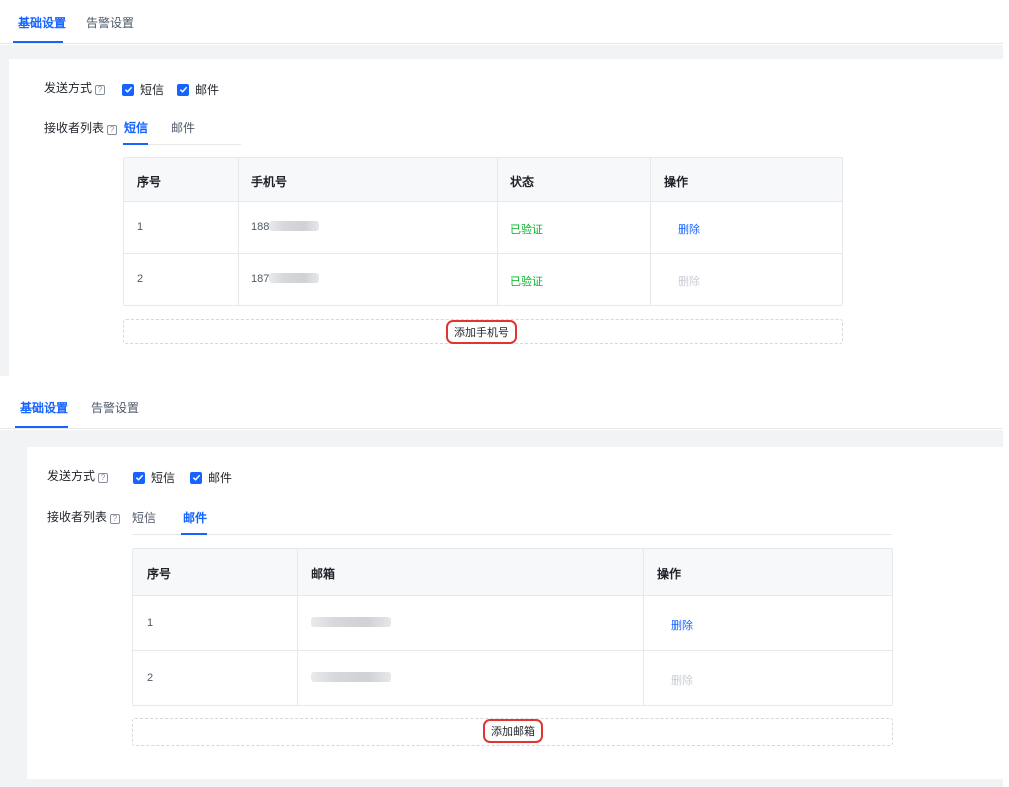  I want to click on phone-table: 序号 手机号 状态 操作 1 188 已验证 删除 2 187 已验证 删除, so click(483, 231).